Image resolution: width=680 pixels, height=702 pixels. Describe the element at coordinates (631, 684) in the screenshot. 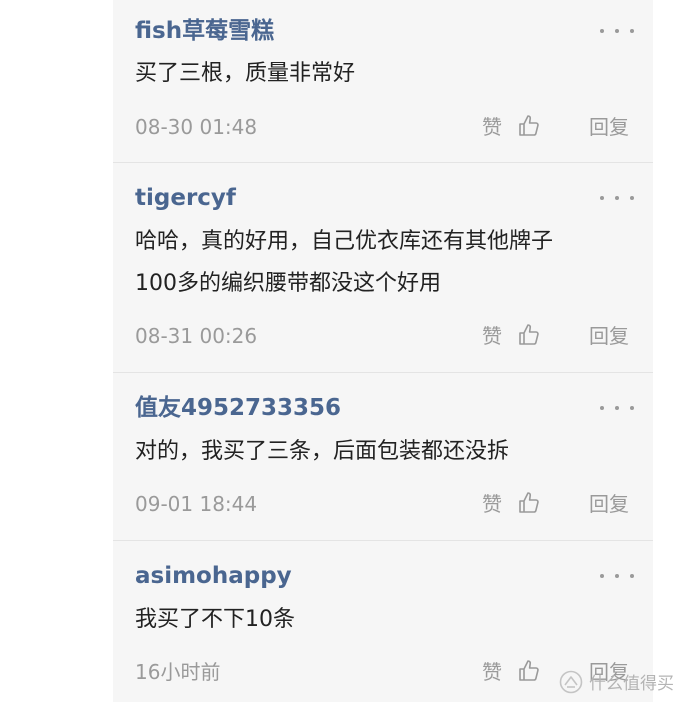

I see `watermark-text: 什么值得买` at that location.